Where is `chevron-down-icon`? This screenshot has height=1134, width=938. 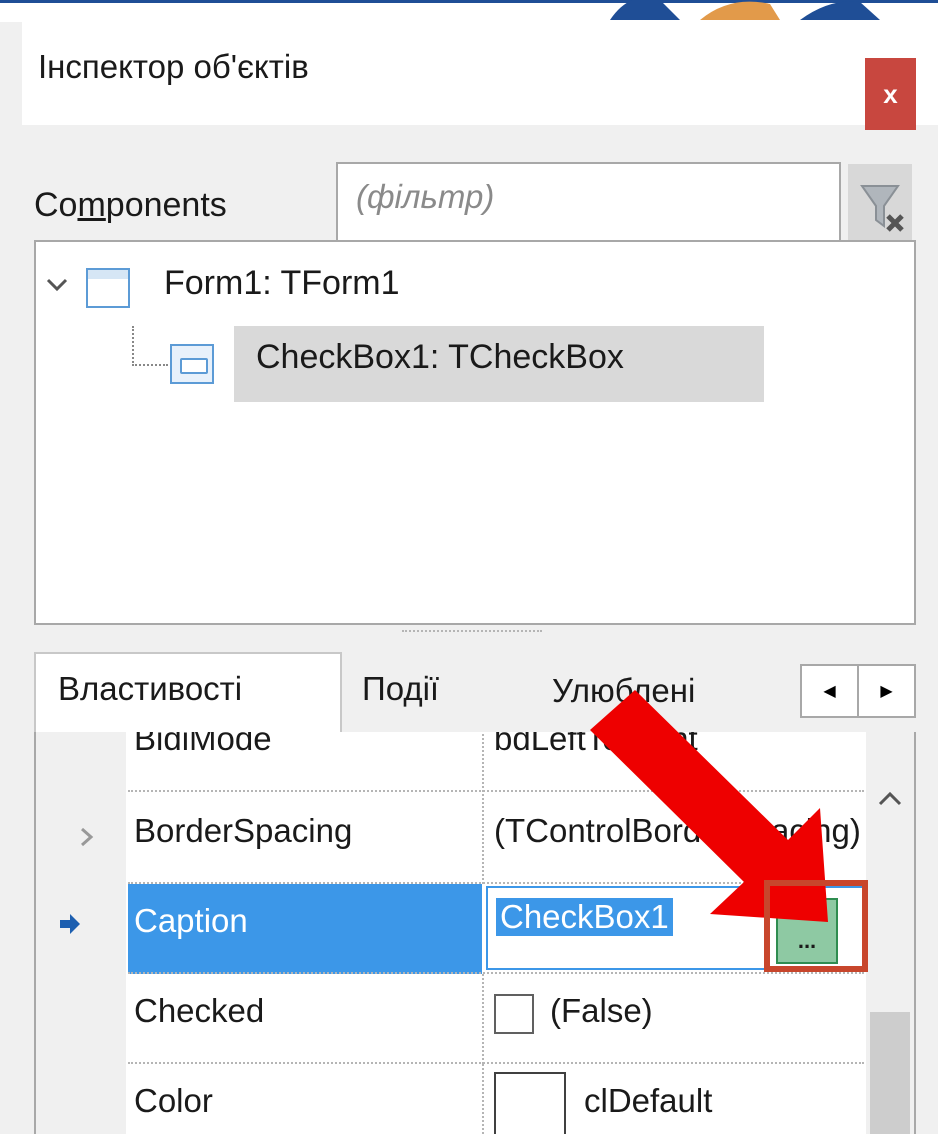 chevron-down-icon is located at coordinates (57, 285).